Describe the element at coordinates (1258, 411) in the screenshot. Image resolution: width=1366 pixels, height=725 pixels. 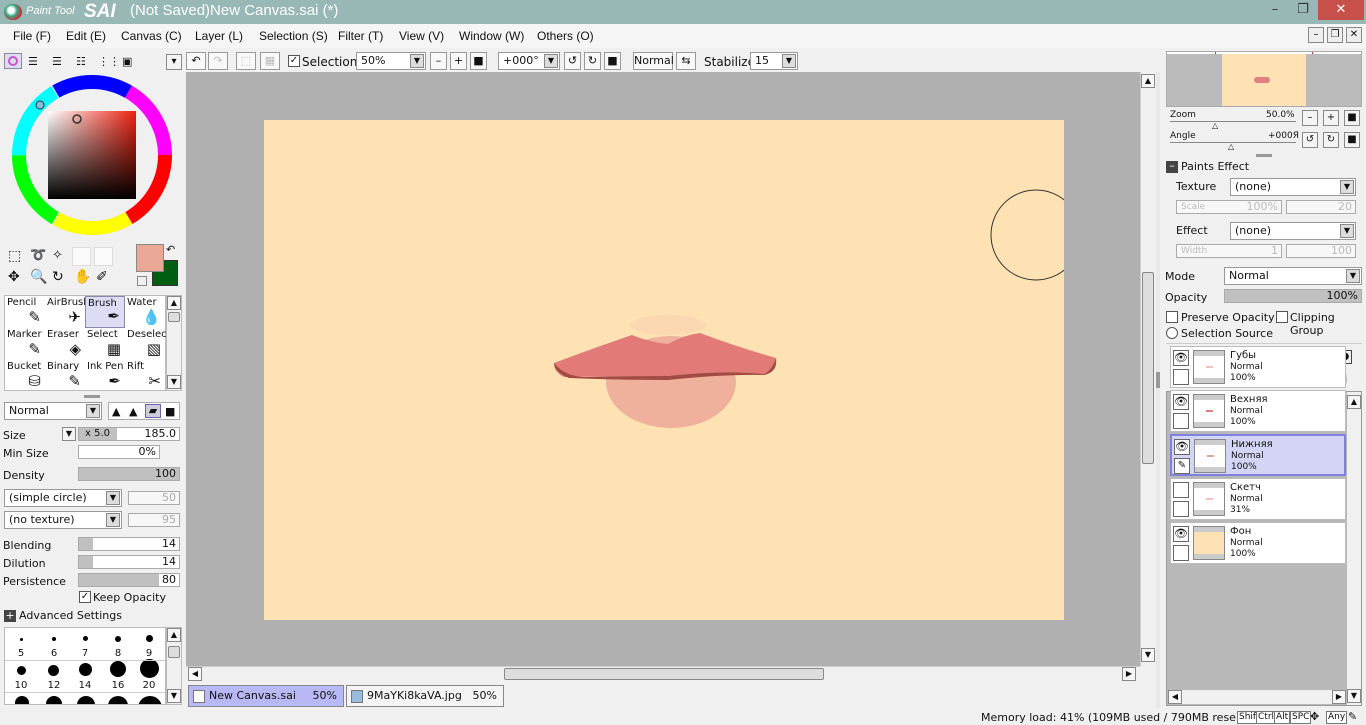
I see `layer-row: 👁 Вехняя Normal 100%` at that location.